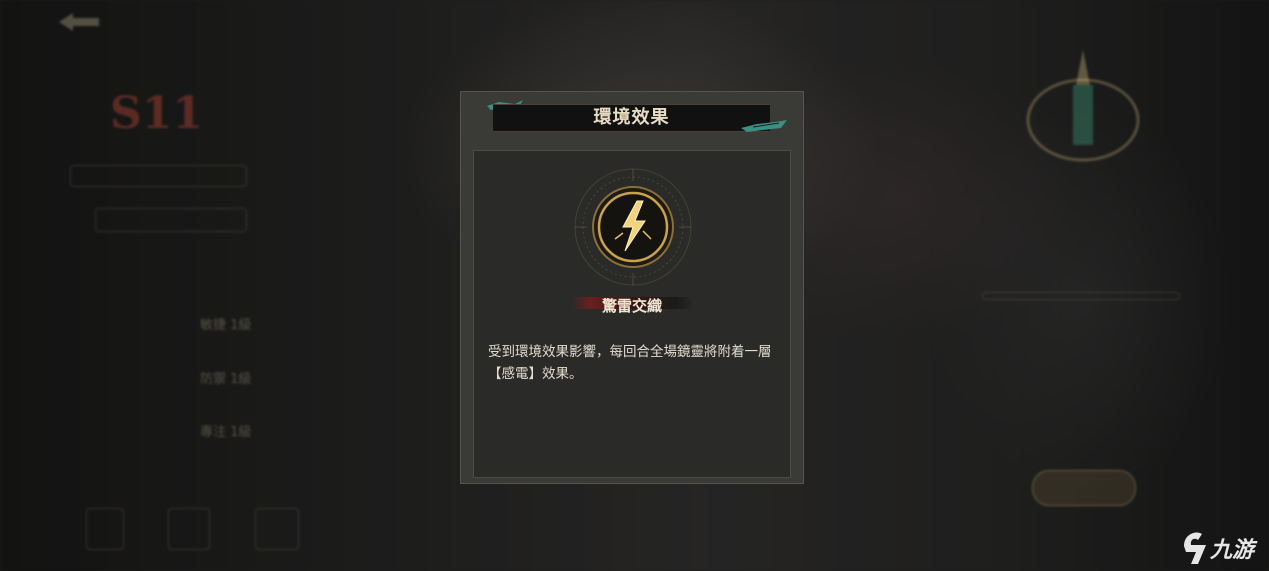 The image size is (1269, 571). What do you see at coordinates (225, 430) in the screenshot?
I see `menu-item-focus: 專注 1級` at bounding box center [225, 430].